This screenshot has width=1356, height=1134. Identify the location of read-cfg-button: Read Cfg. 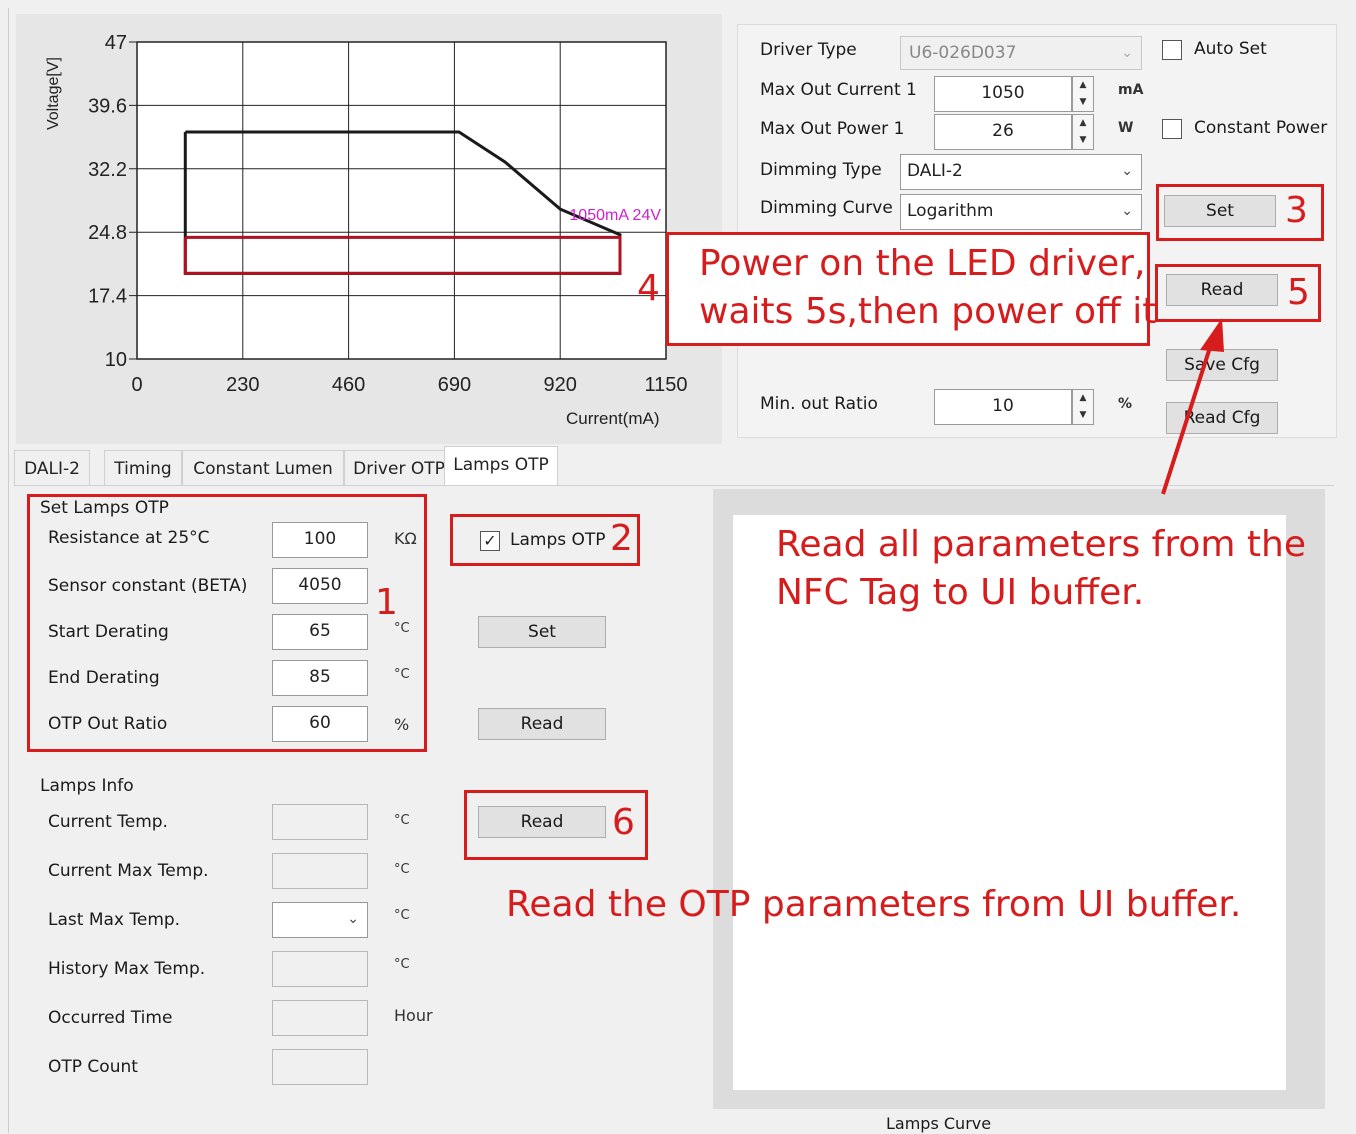
(1222, 418).